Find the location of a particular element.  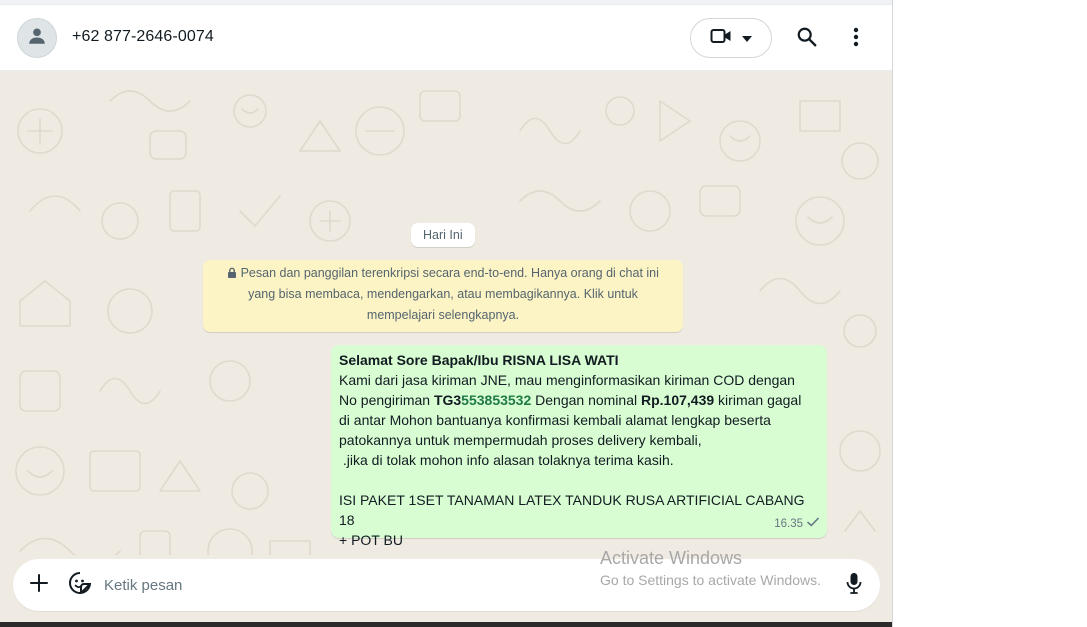

plus-icon is located at coordinates (39, 585).